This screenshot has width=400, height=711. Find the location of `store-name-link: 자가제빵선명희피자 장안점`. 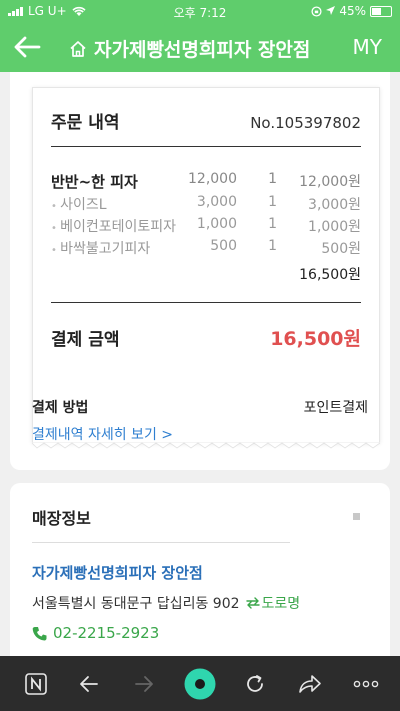

store-name-link: 자가제빵선명희피자 장안점 is located at coordinates (117, 572).